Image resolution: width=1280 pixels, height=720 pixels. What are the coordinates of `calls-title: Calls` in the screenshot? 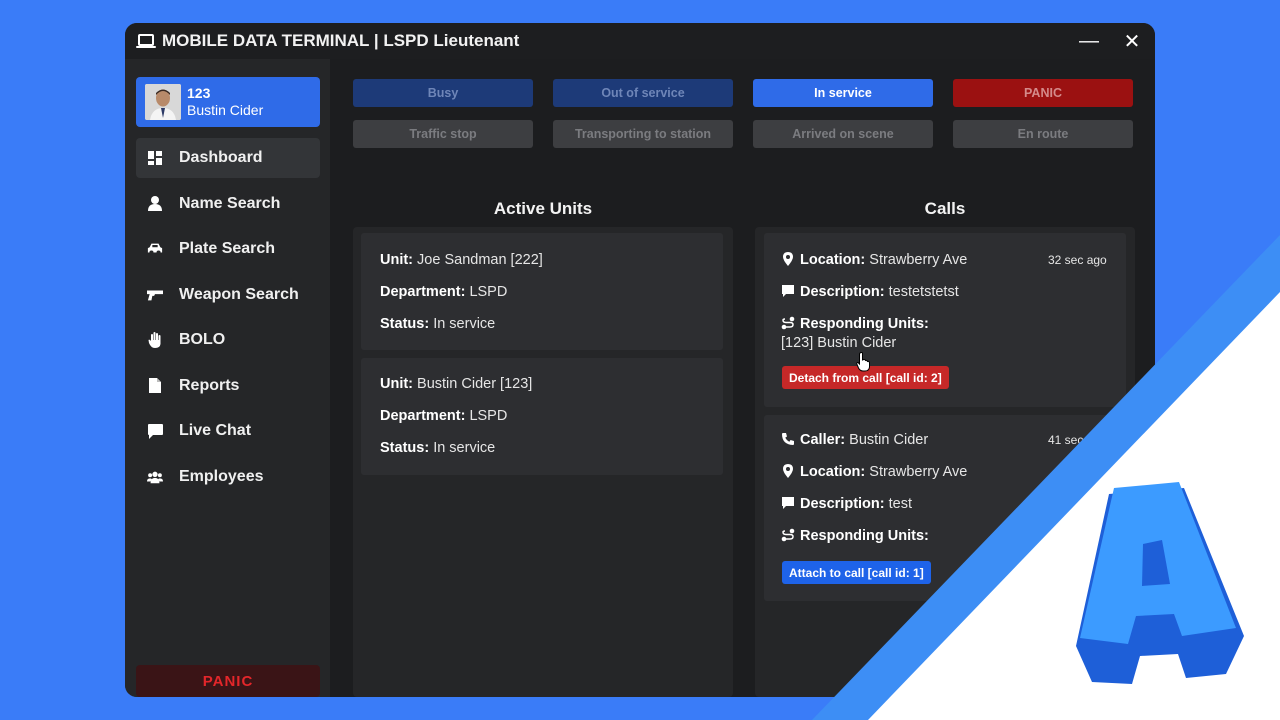 It's located at (945, 208).